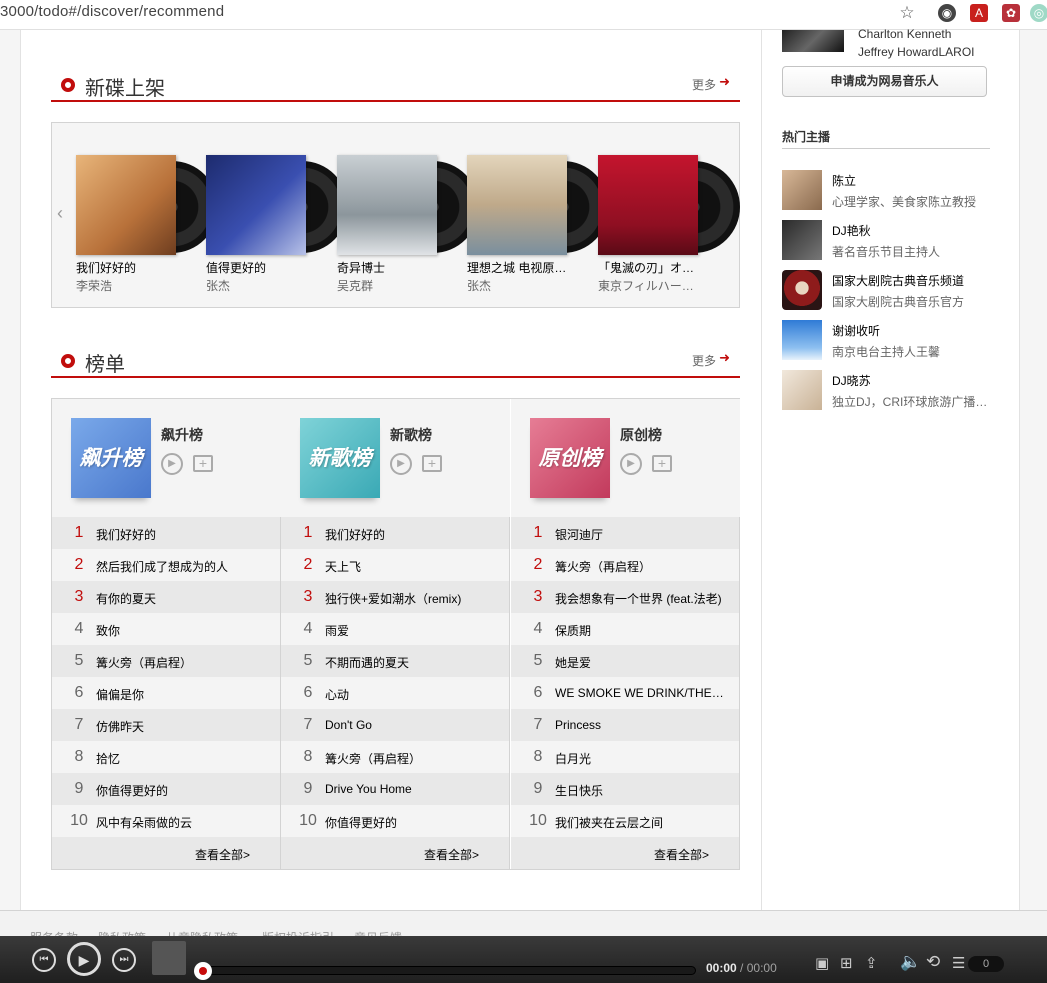  I want to click on progress-bar, so click(448, 970).